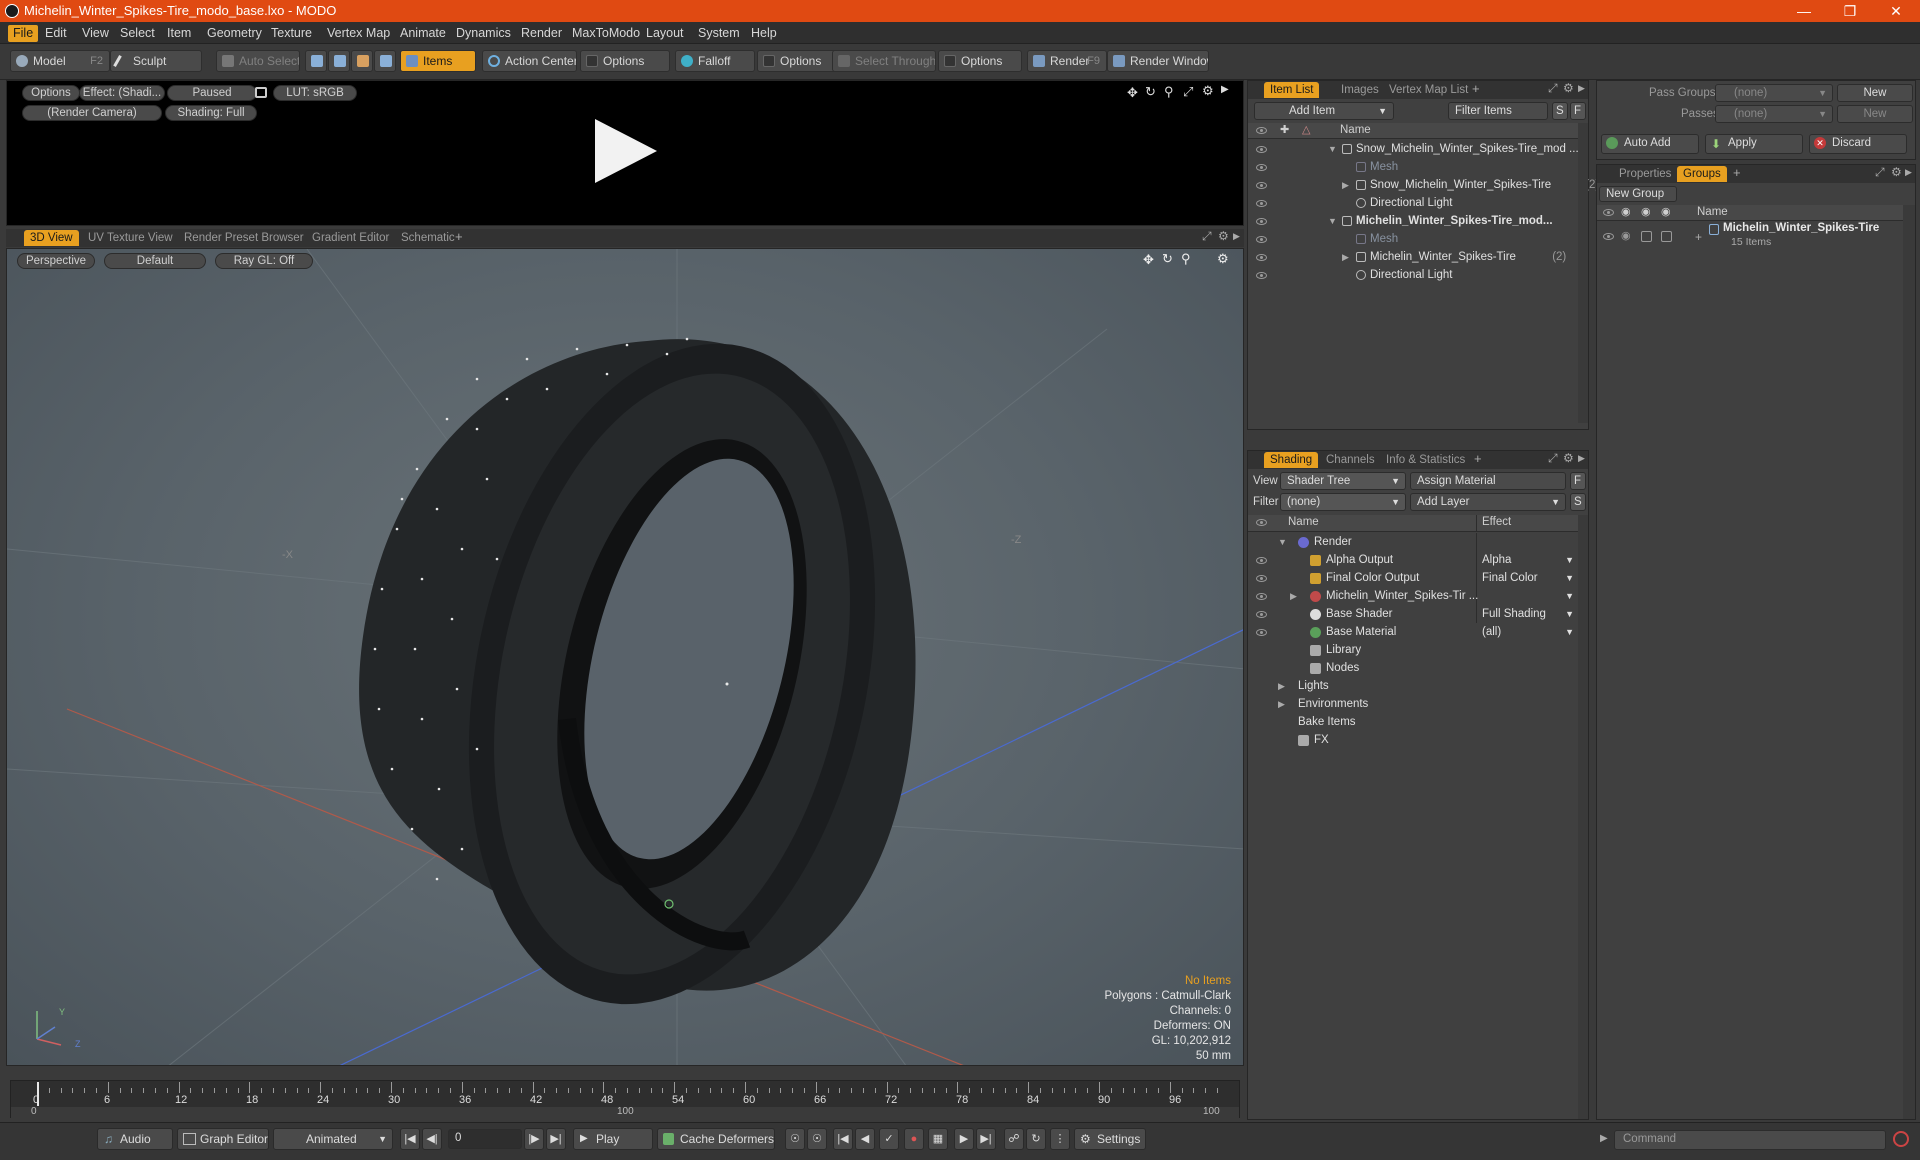 This screenshot has width=1920, height=1160. I want to click on pass-groups-dropdown: (none) ▼, so click(1774, 93).